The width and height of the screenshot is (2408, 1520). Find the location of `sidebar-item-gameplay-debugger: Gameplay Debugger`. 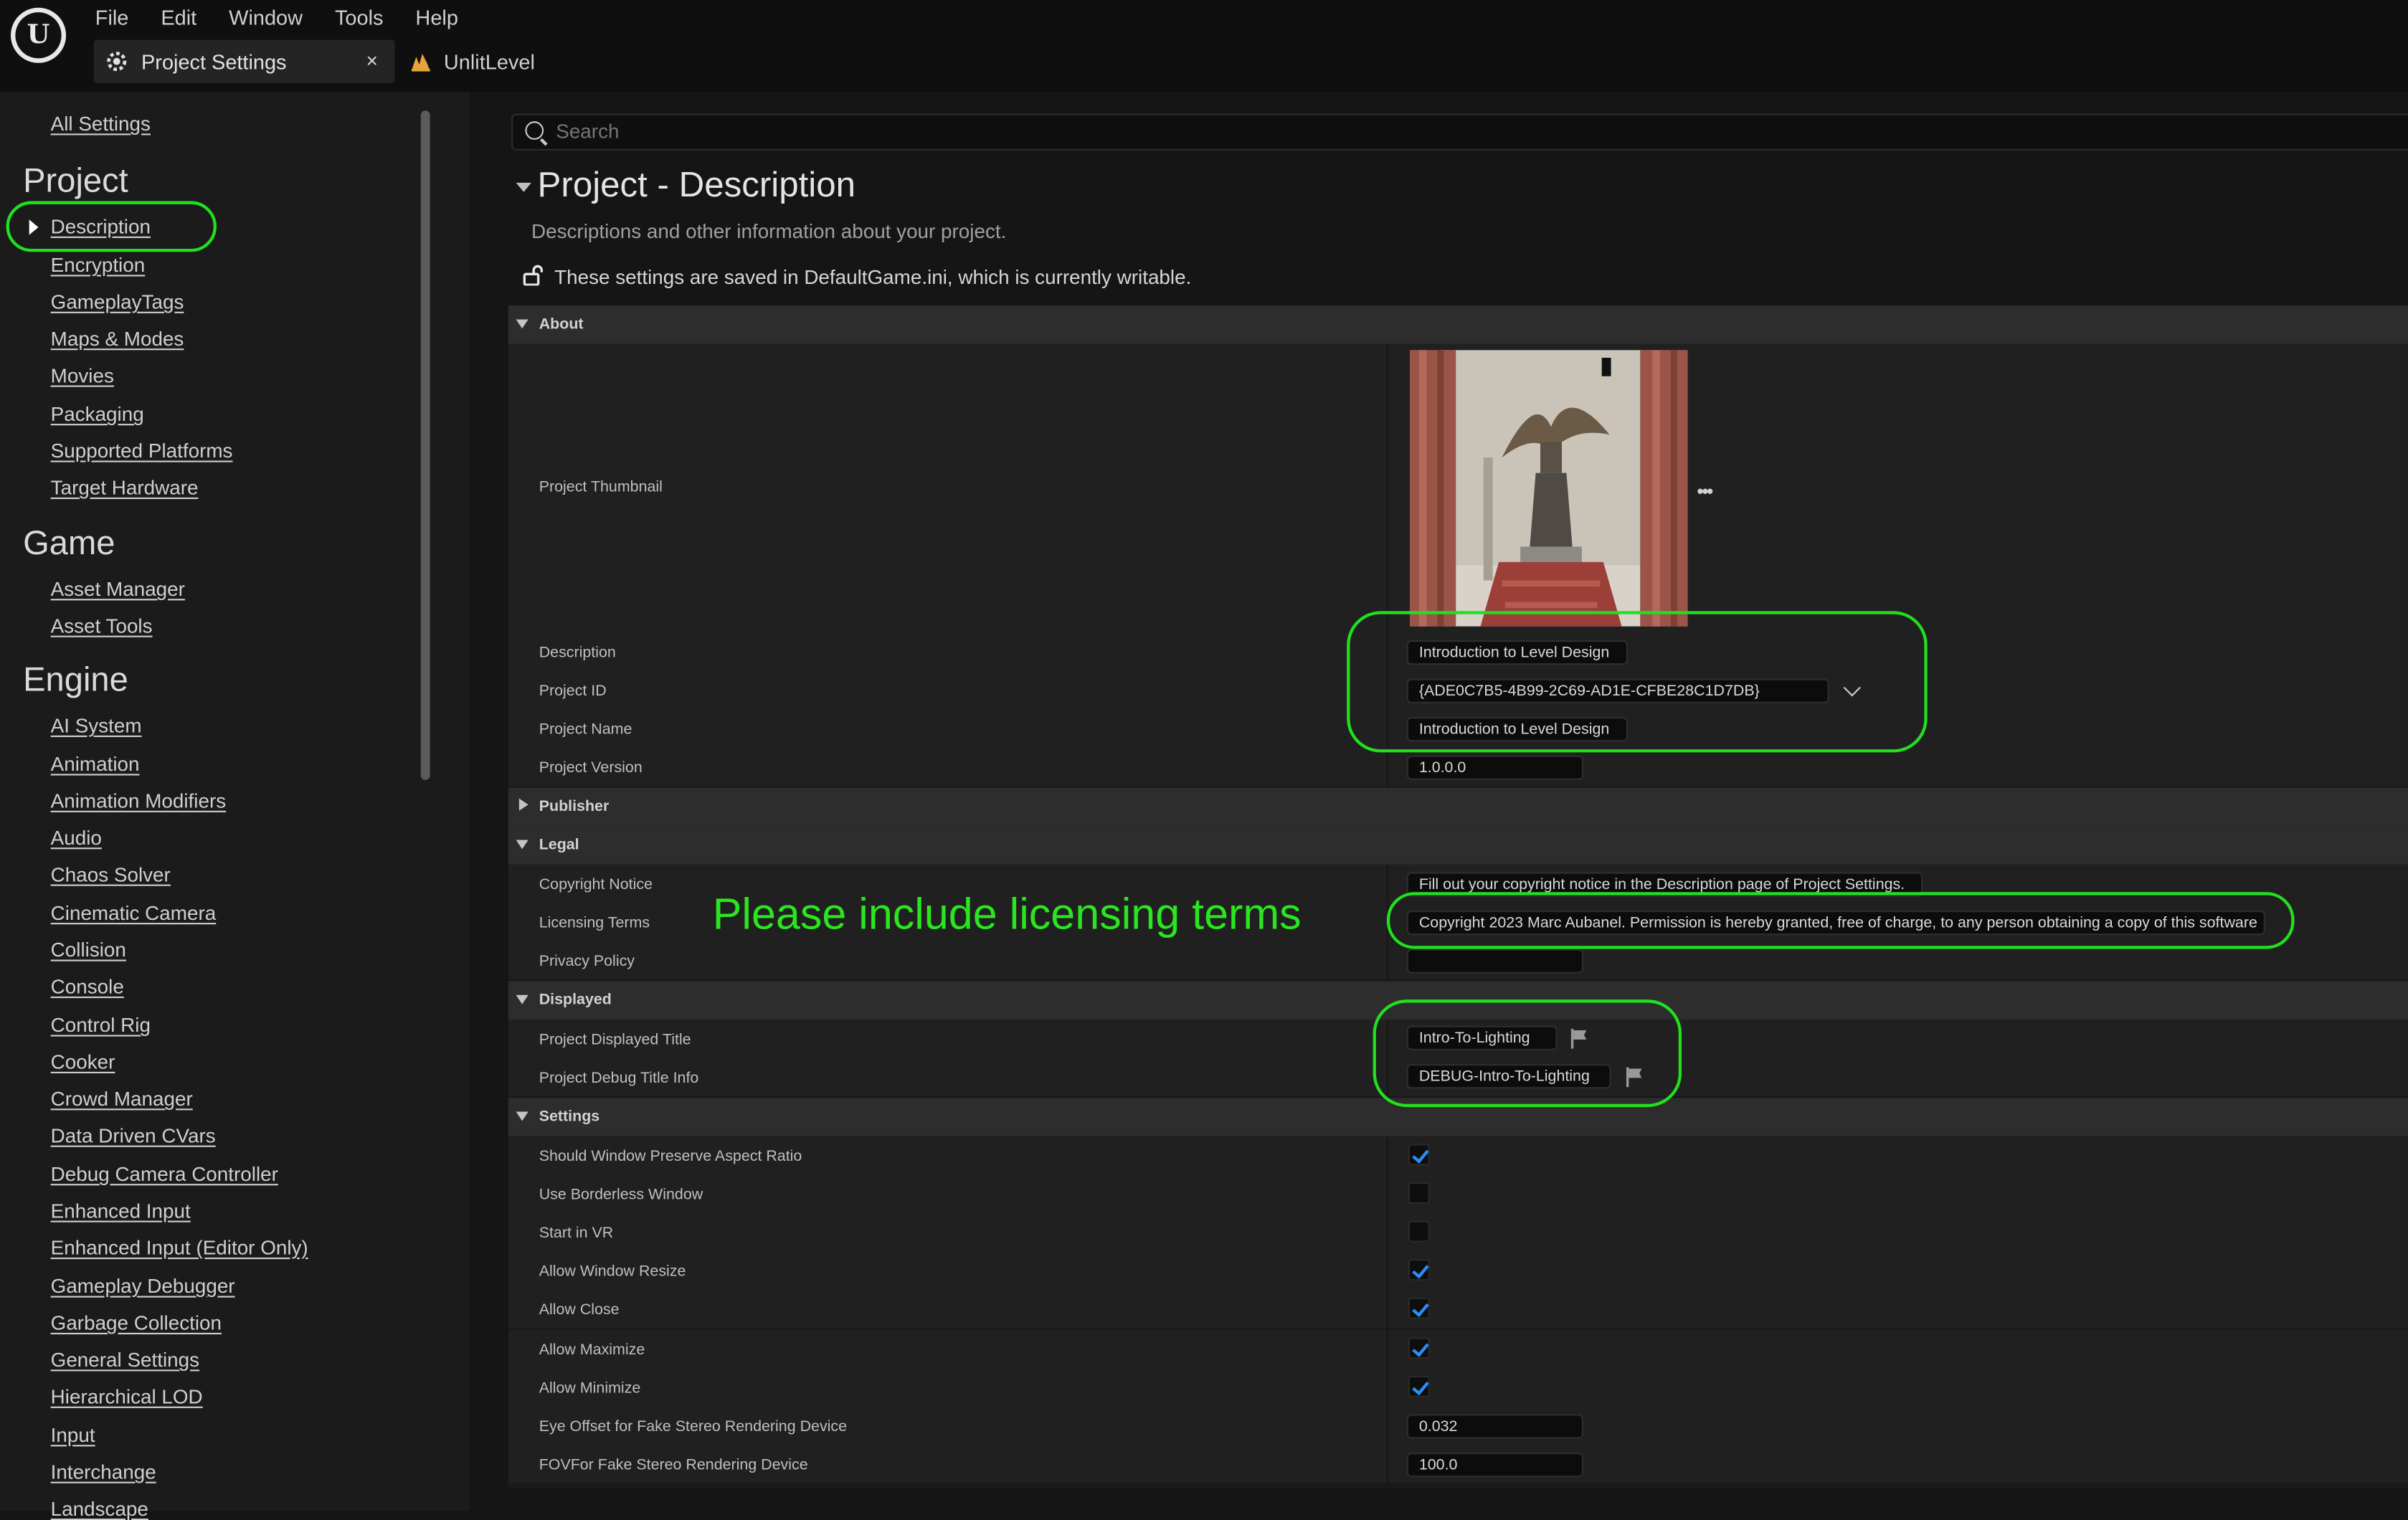

sidebar-item-gameplay-debugger: Gameplay Debugger is located at coordinates (143, 1286).